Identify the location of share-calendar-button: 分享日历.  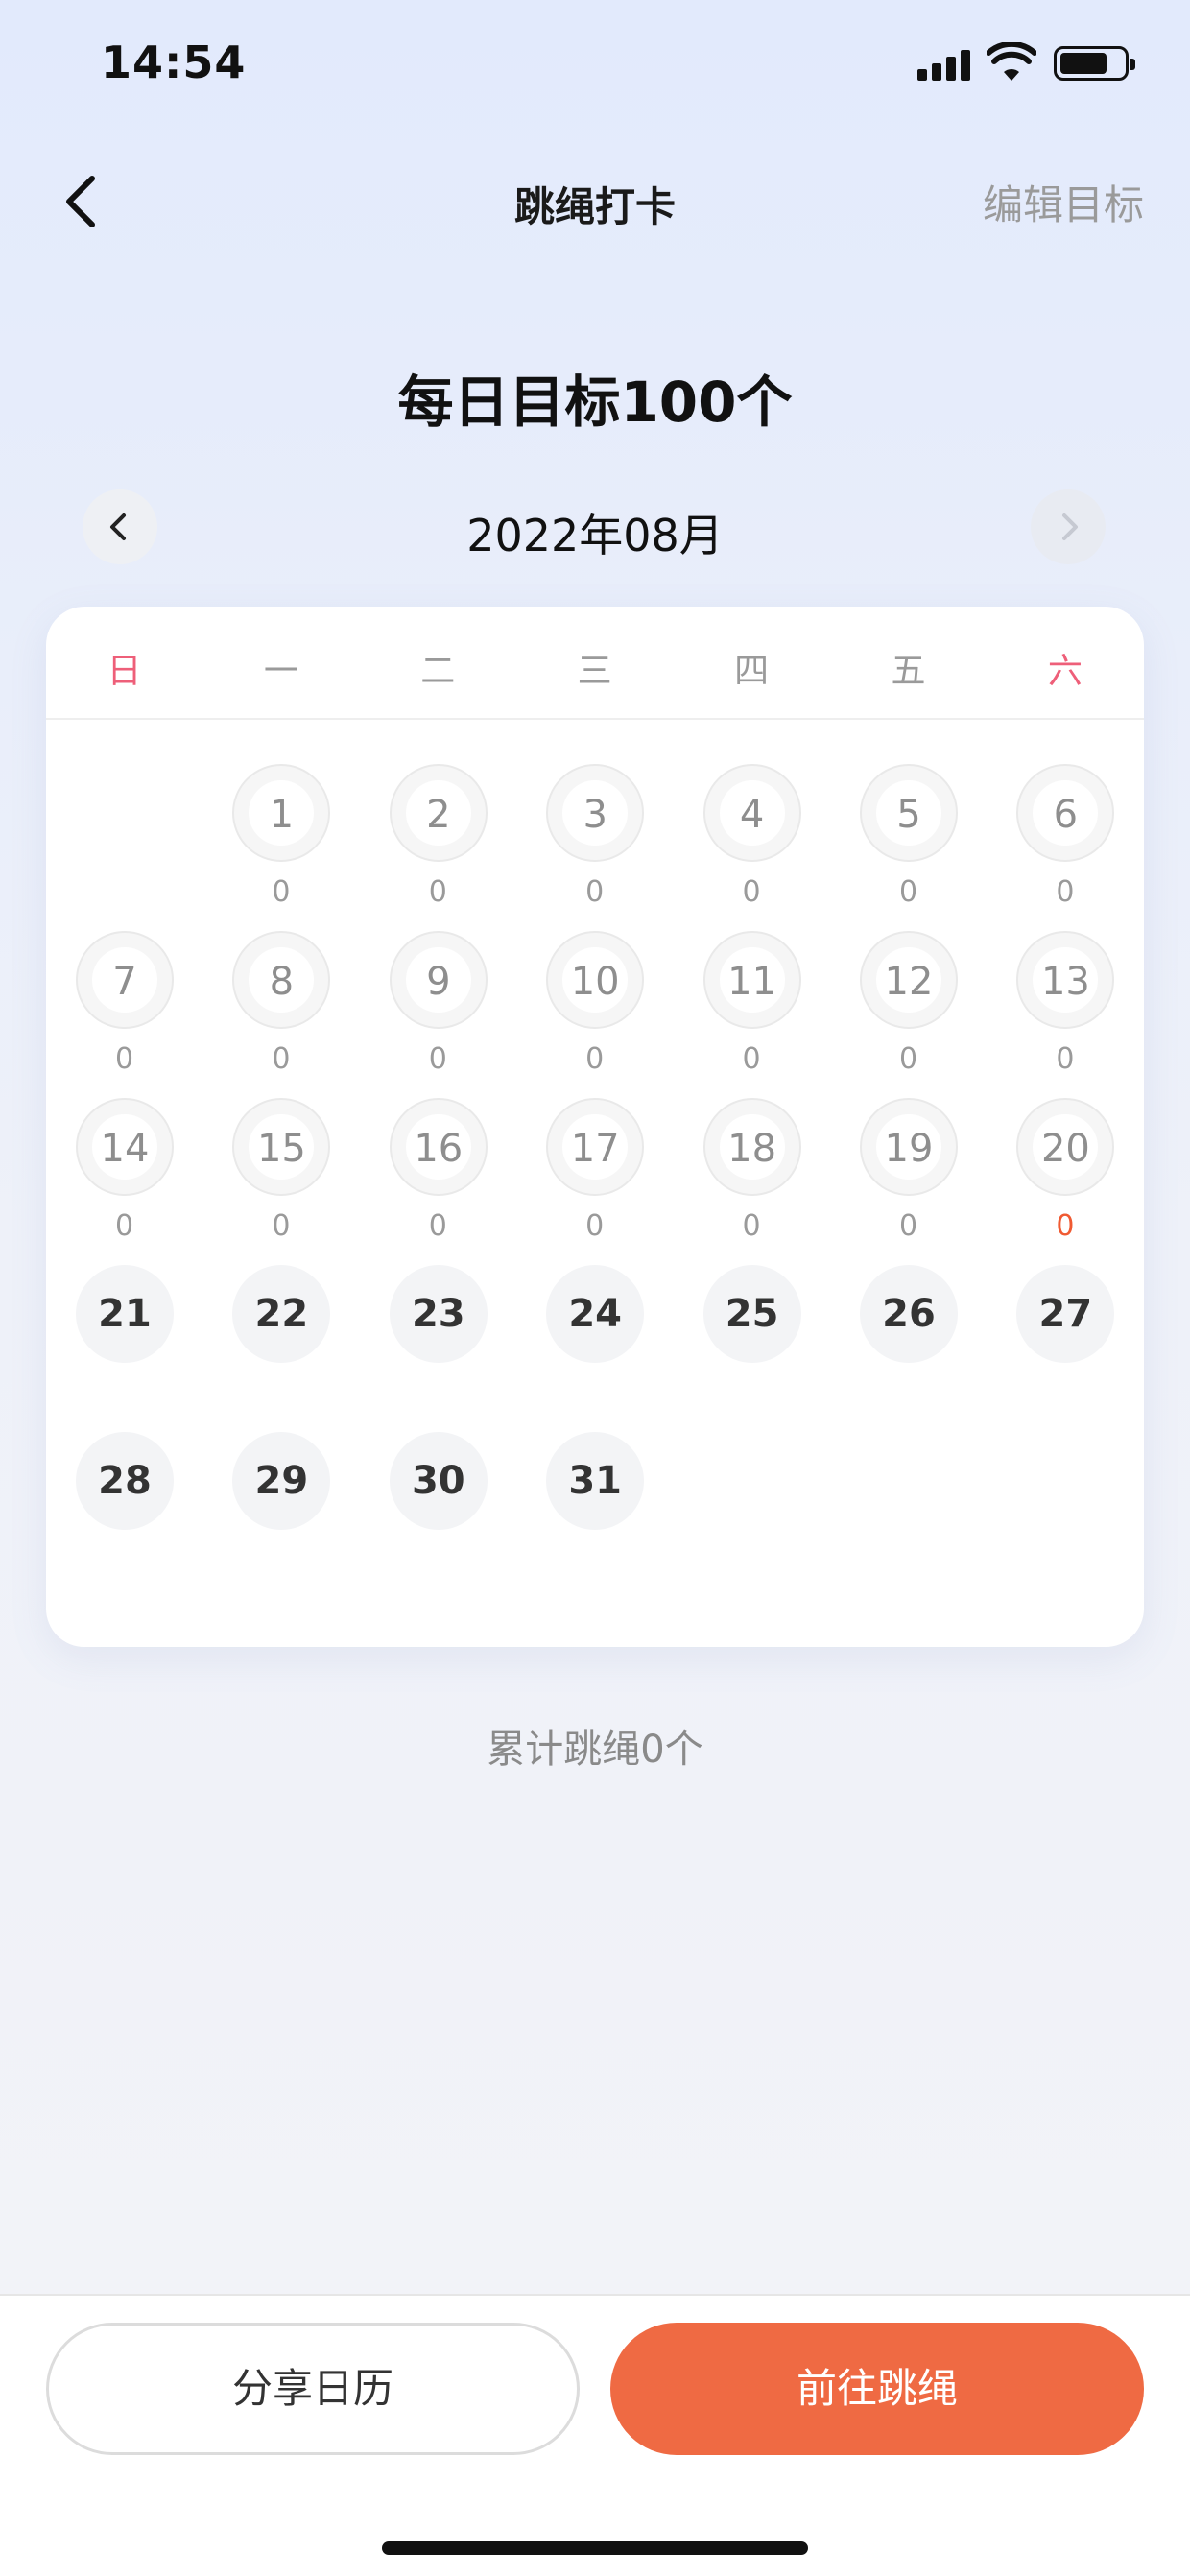
(313, 2389).